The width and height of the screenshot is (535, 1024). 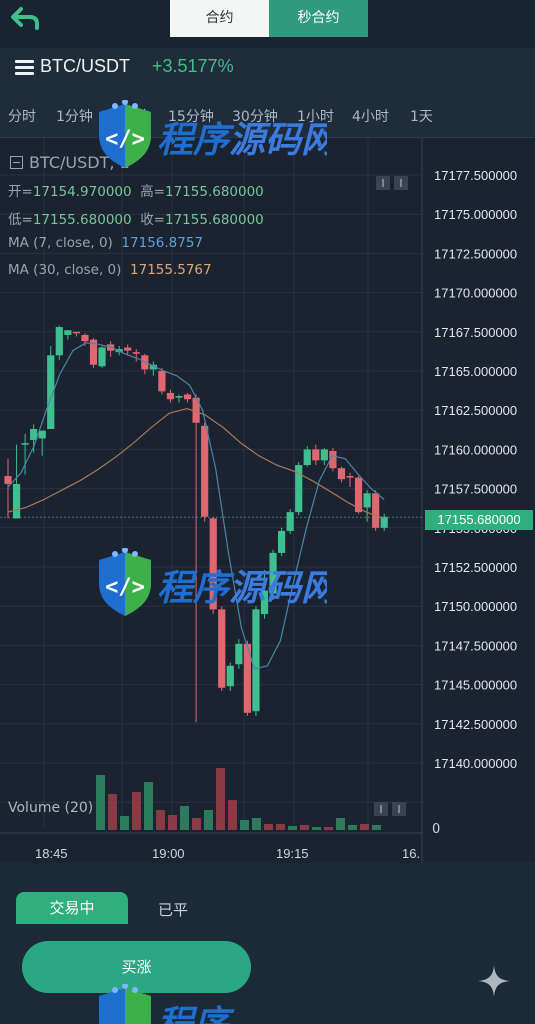 What do you see at coordinates (436, 829) in the screenshot?
I see `volume-zero-label: 0` at bounding box center [436, 829].